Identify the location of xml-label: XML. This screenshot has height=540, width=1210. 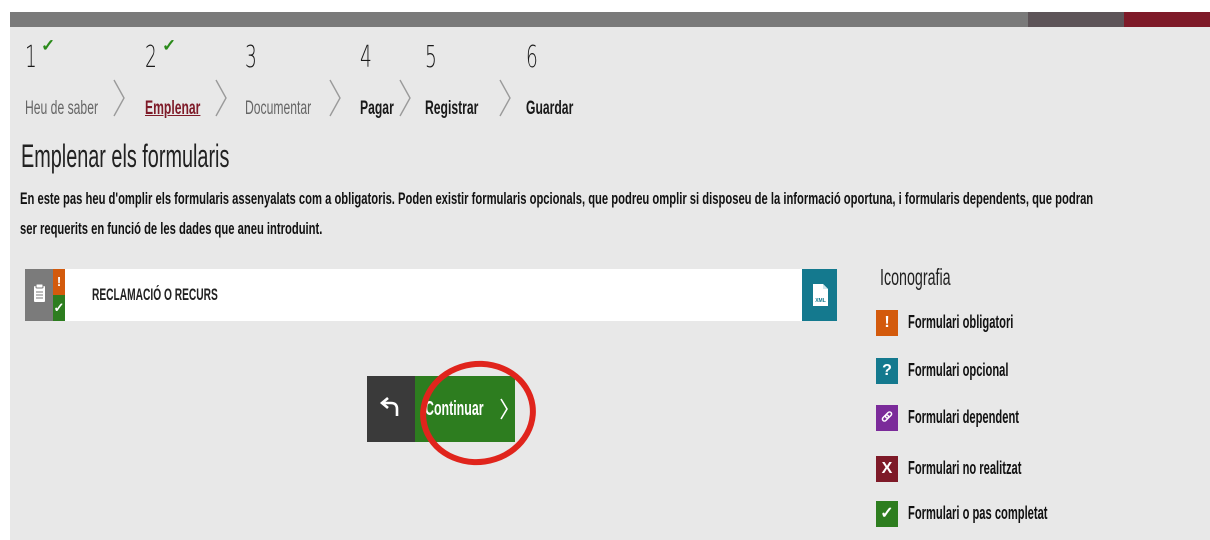
(820, 301).